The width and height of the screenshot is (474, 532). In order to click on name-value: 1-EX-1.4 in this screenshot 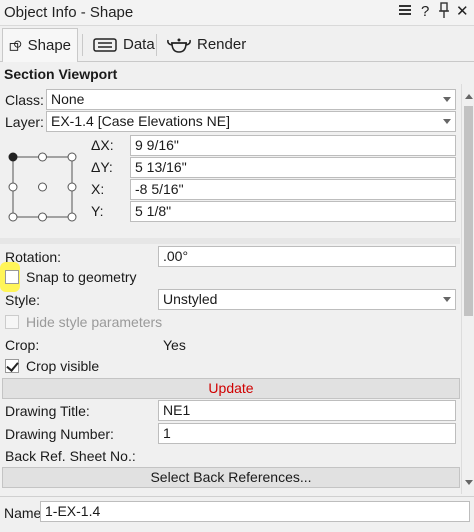, I will do `click(73, 511)`.